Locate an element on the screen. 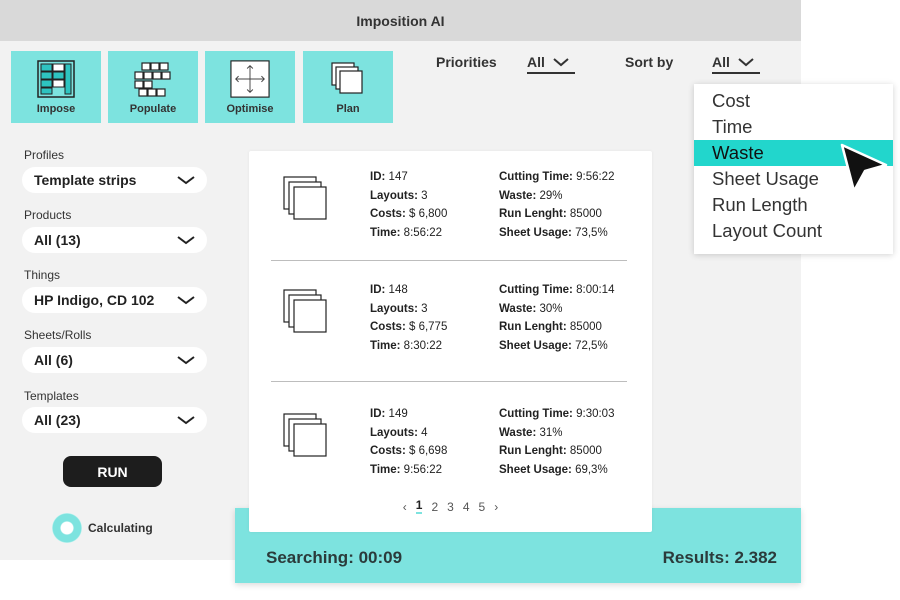 This screenshot has height=600, width=900. templates-label: Templates is located at coordinates (51, 396).